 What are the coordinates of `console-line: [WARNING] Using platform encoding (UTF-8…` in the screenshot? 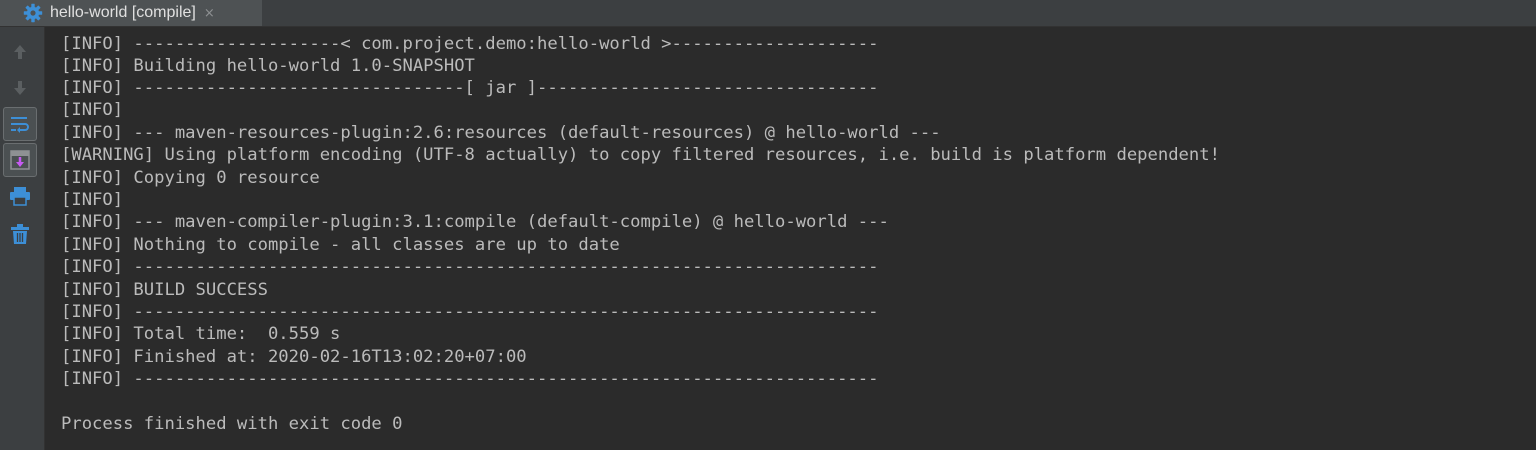 It's located at (640, 155).